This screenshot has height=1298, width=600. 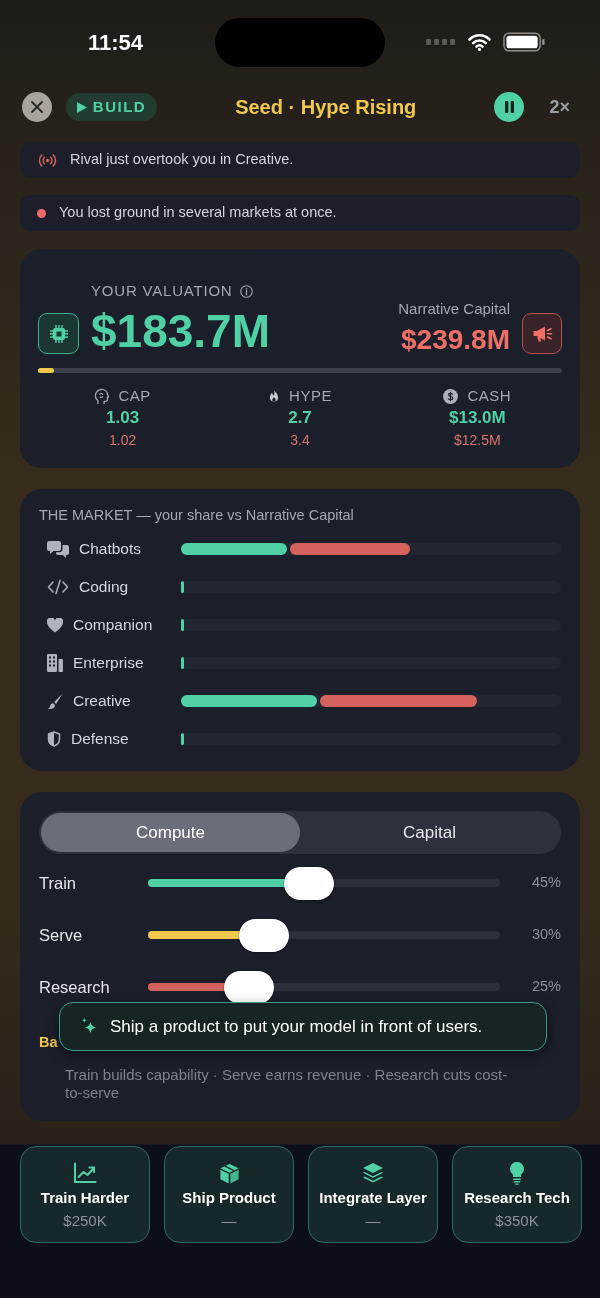 What do you see at coordinates (455, 340) in the screenshot?
I see `rival-valuation: $239.8M` at bounding box center [455, 340].